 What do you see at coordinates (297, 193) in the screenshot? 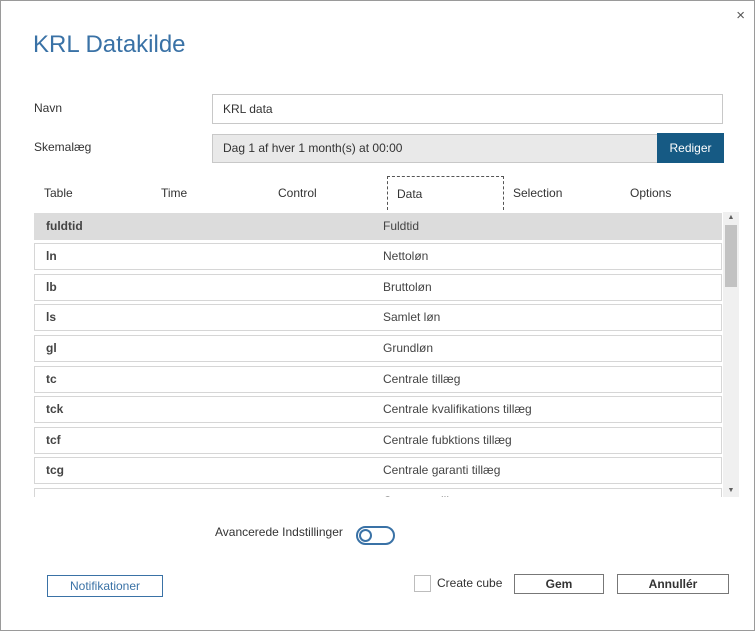
I see `tab-control: Control` at bounding box center [297, 193].